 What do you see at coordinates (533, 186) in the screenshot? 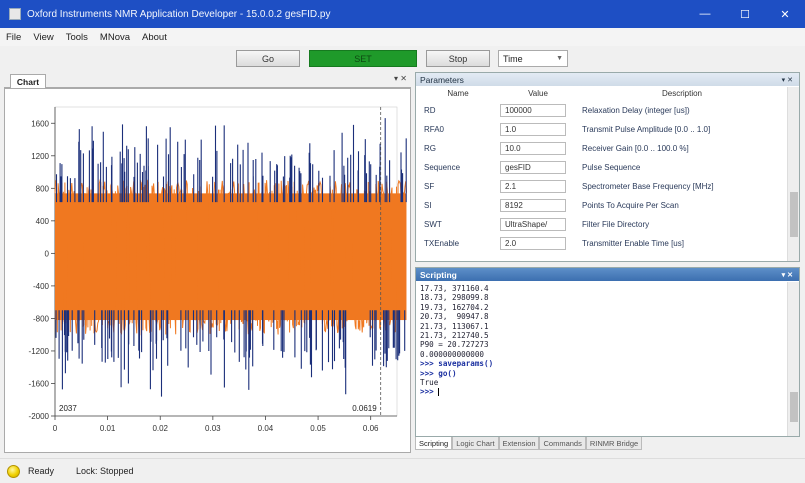
I see `param-value-field: 2.1` at bounding box center [533, 186].